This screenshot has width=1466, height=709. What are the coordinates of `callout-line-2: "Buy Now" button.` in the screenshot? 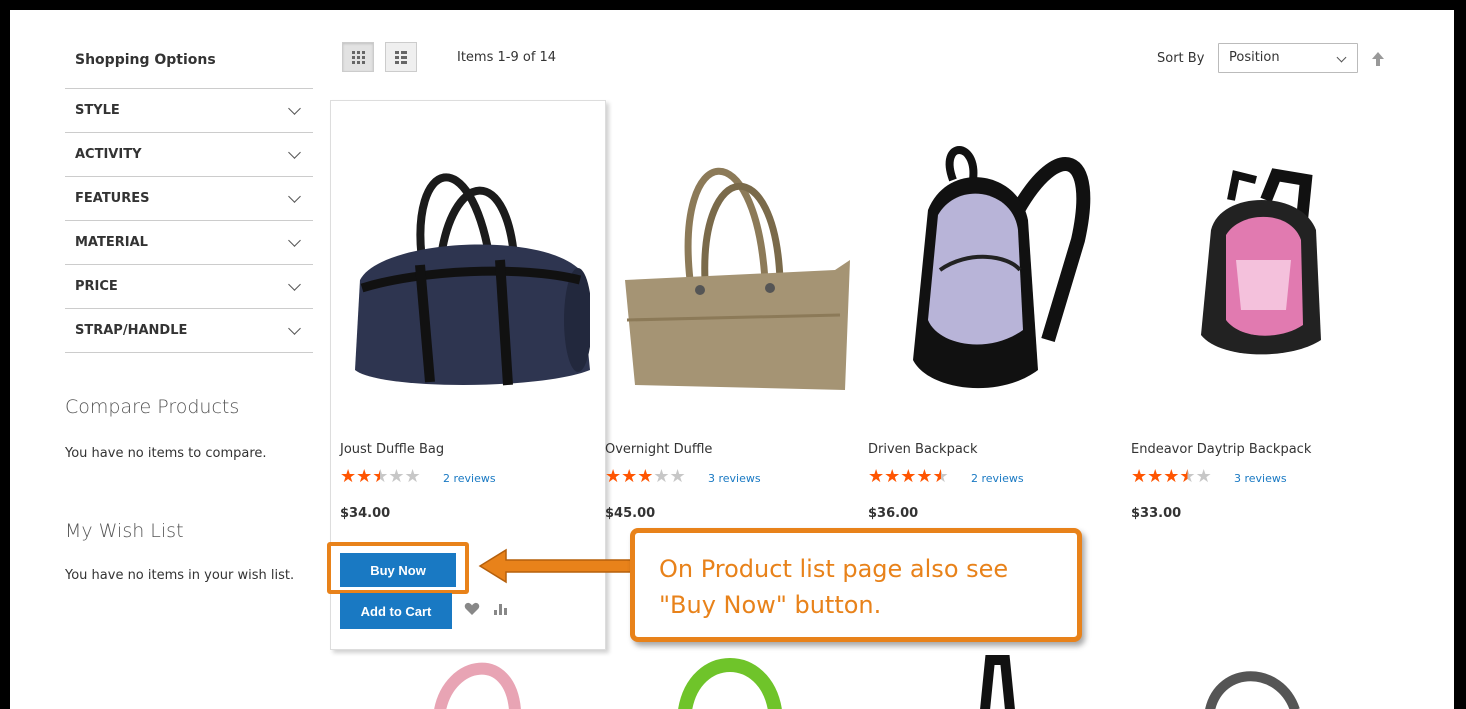 It's located at (770, 605).